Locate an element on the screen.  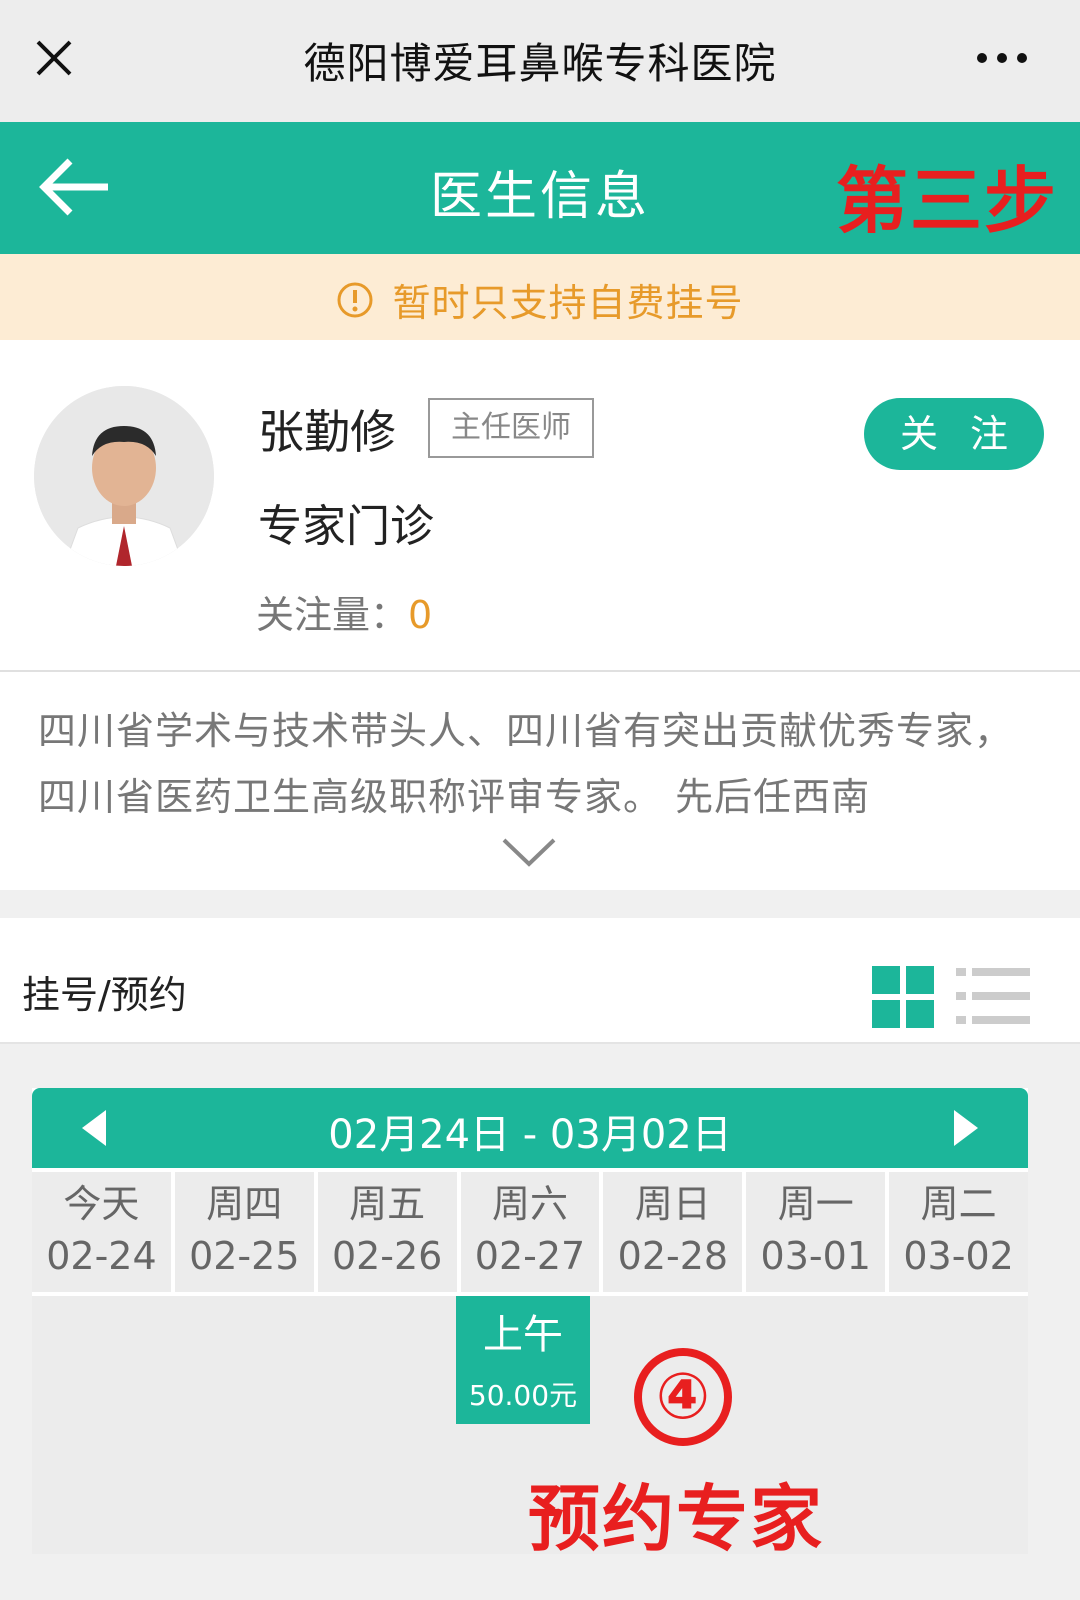
day-date: 03-02 is located at coordinates (958, 1256).